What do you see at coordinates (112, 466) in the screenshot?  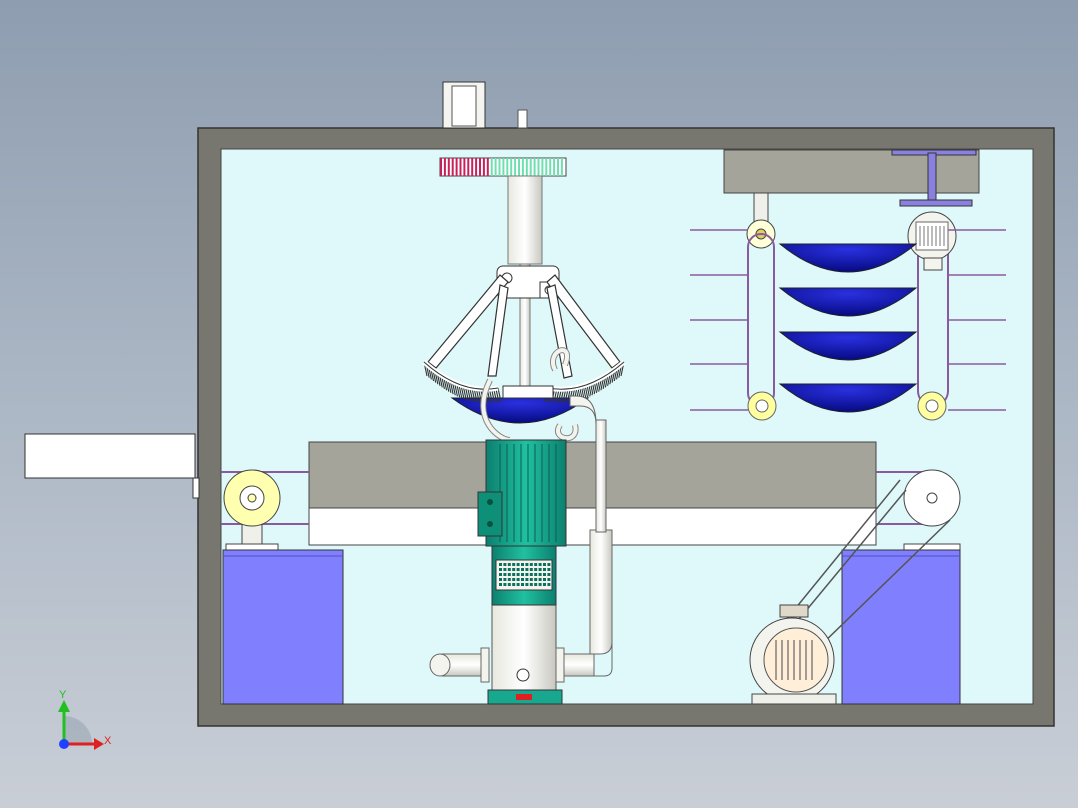 I see `discharge-chute` at bounding box center [112, 466].